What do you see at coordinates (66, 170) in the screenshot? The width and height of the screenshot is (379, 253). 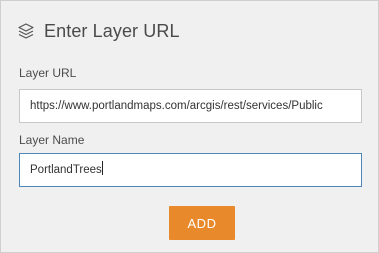 I see `layer-name-value: PortlandTrees` at bounding box center [66, 170].